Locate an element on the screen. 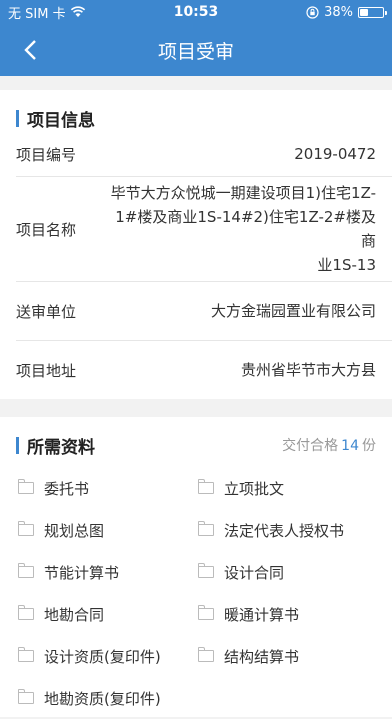 The image size is (392, 719). project-number-value: 2019-0472 is located at coordinates (335, 154).